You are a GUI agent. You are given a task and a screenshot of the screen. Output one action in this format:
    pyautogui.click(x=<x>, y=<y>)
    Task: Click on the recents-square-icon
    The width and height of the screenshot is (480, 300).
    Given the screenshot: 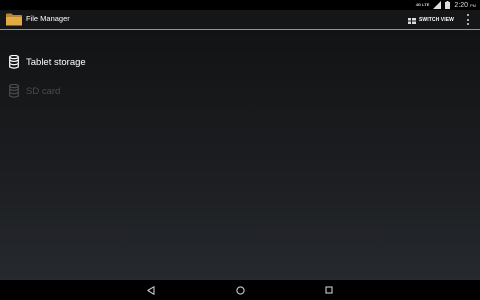 What is the action you would take?
    pyautogui.click(x=329, y=290)
    